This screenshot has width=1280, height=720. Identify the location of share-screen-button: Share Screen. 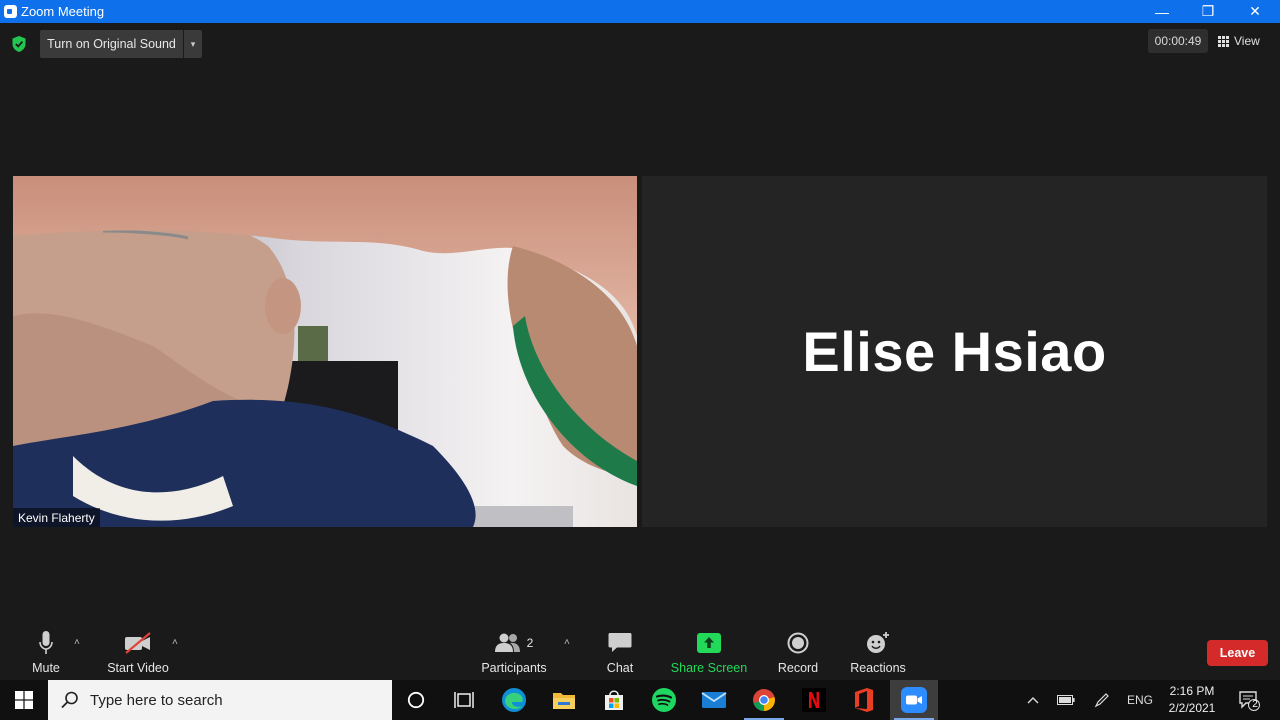
(709, 652).